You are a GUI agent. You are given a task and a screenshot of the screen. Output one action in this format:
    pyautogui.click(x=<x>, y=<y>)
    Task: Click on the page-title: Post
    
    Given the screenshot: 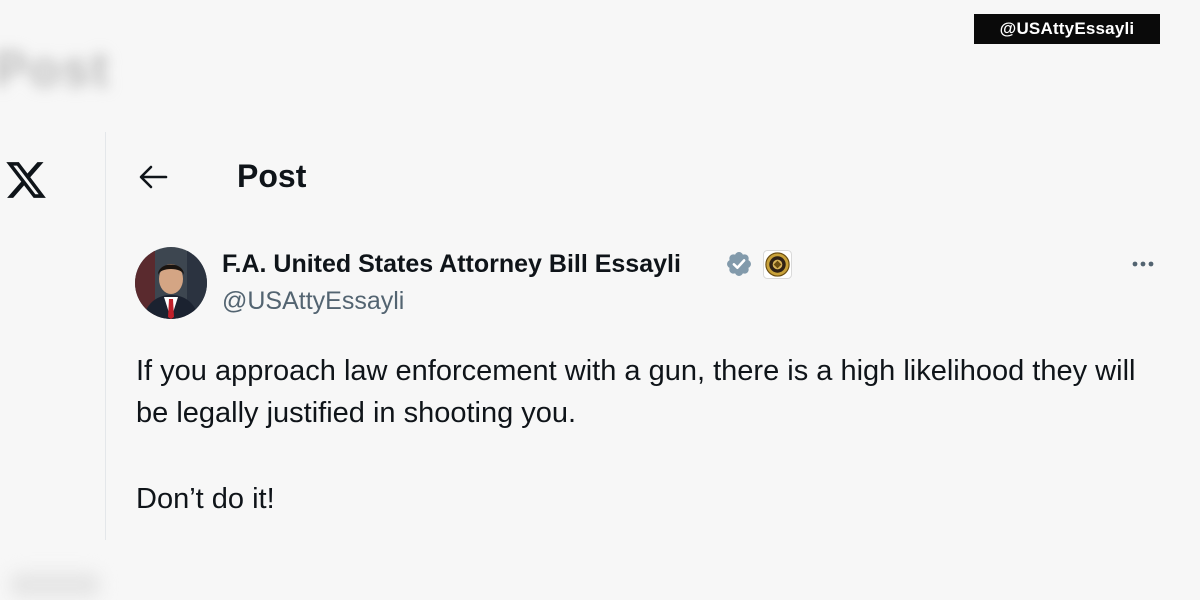 What is the action you would take?
    pyautogui.click(x=272, y=176)
    